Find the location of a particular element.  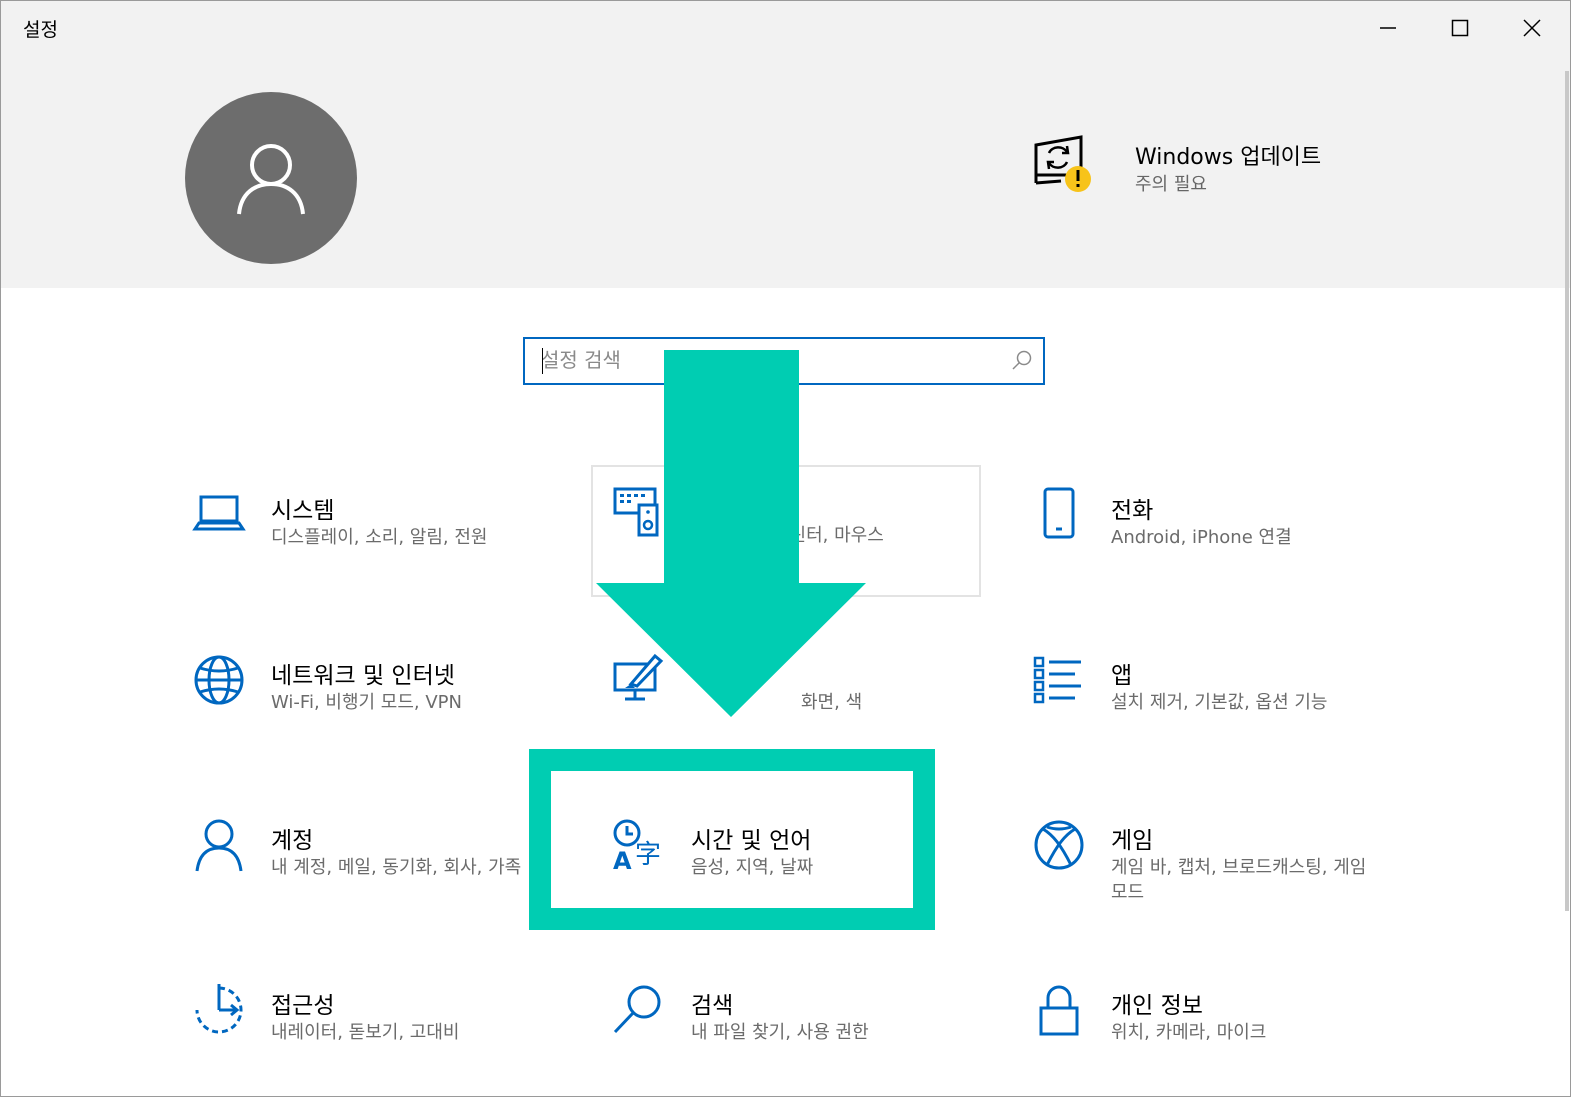

accessibility-icon is located at coordinates (219, 1009).